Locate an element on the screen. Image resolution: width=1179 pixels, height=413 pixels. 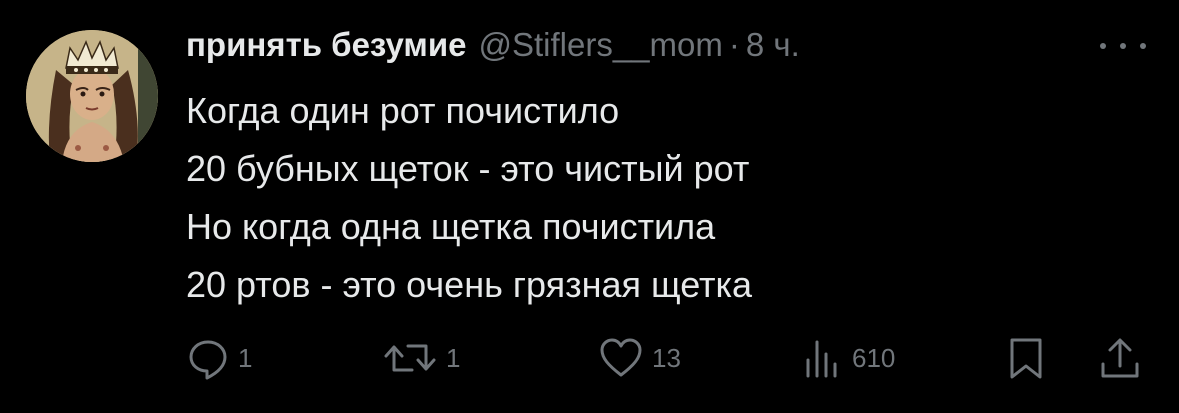
tweet-text-line: Когда один рот почистило is located at coordinates (403, 110).